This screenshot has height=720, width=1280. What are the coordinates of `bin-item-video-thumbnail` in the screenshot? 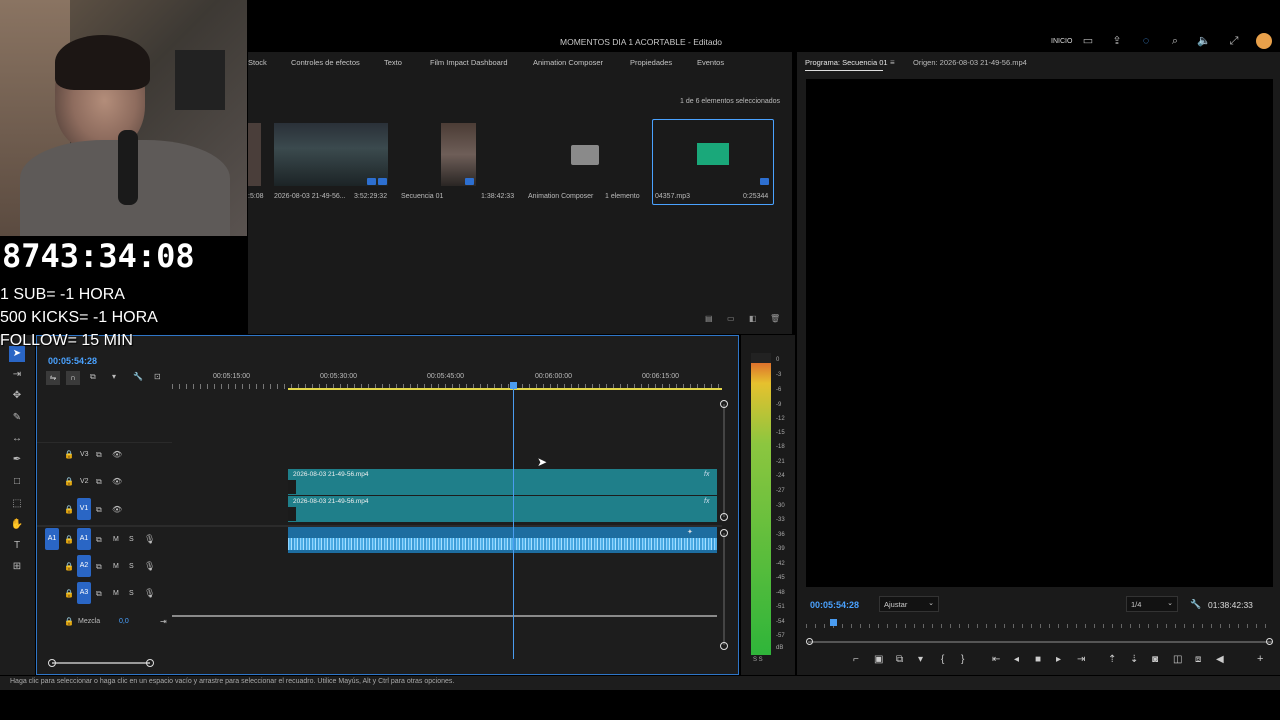 It's located at (331, 154).